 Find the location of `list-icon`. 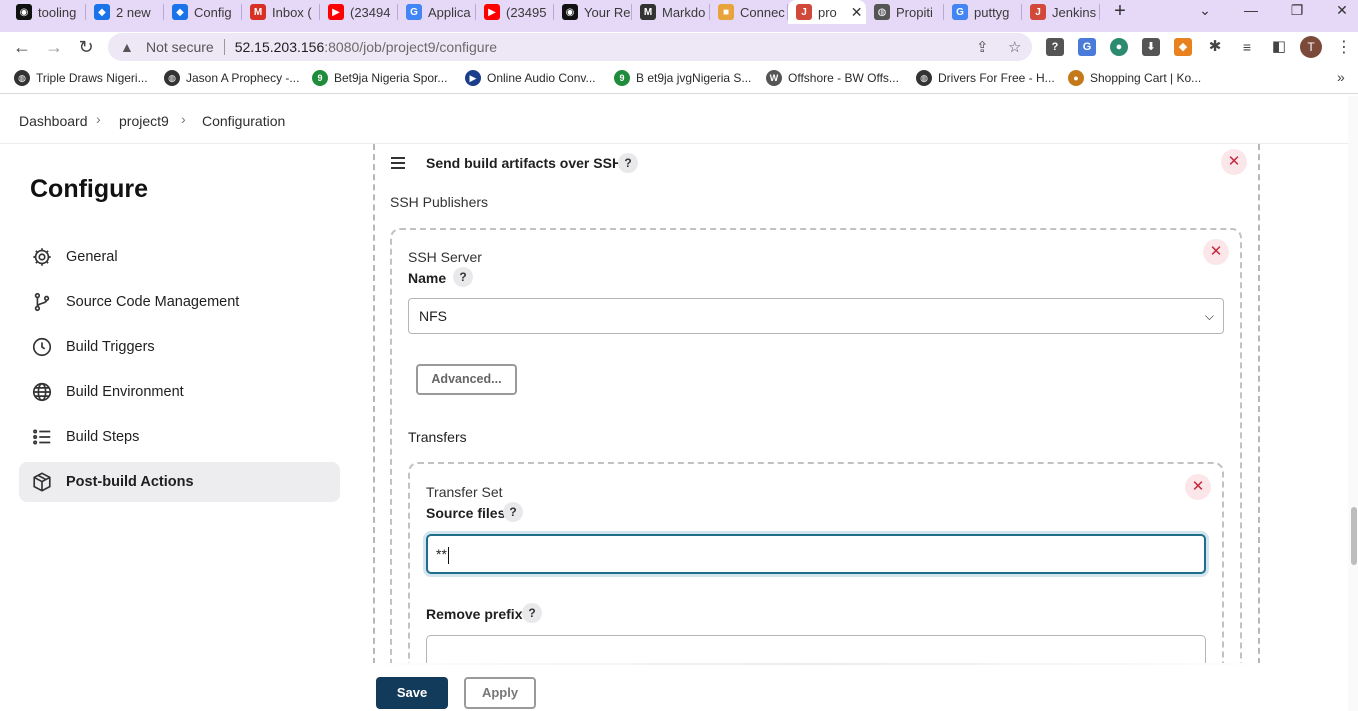

list-icon is located at coordinates (42, 437).